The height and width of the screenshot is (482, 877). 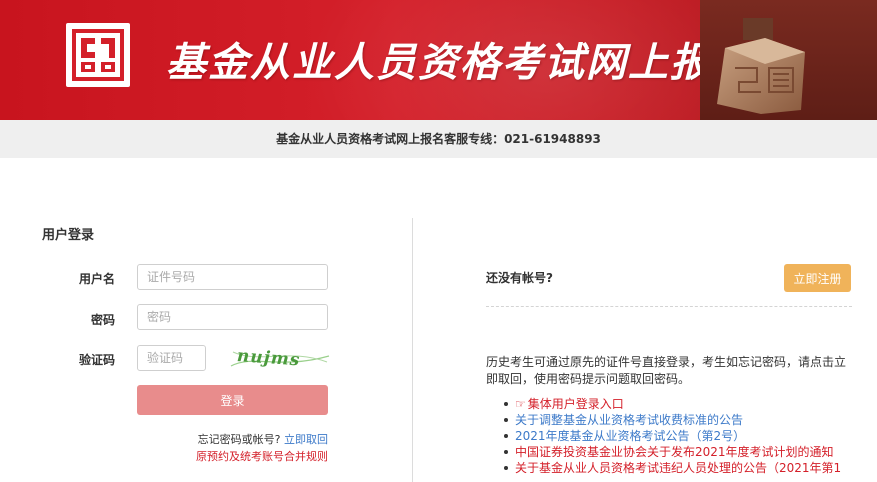 I want to click on list-item: ☞ 集体用户登录入口, so click(x=688, y=404).